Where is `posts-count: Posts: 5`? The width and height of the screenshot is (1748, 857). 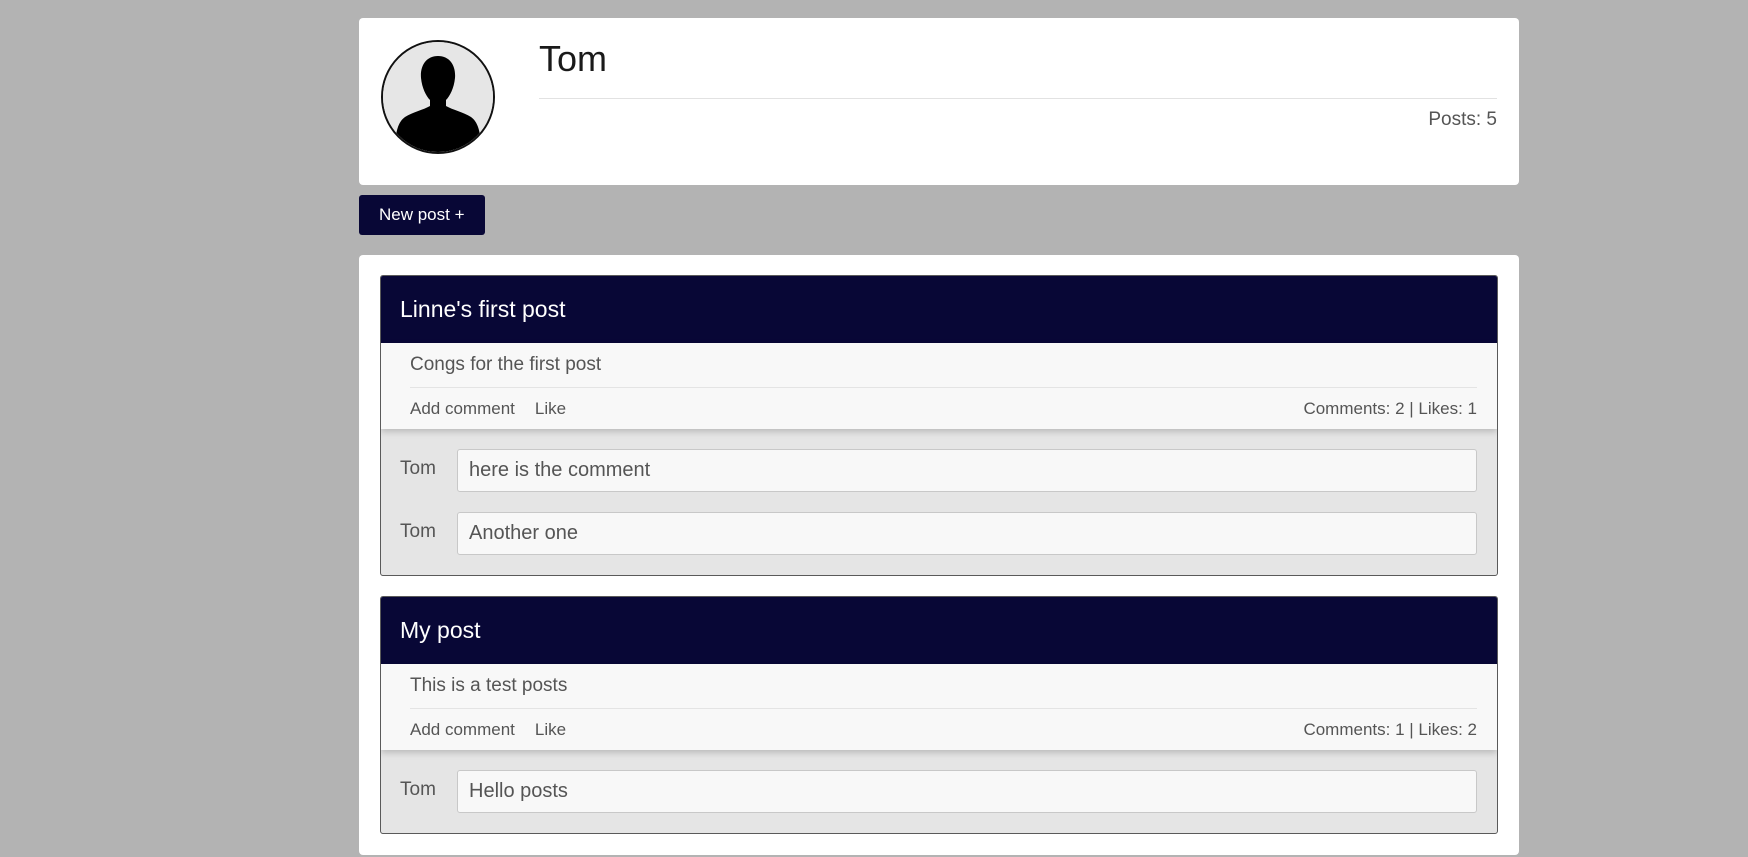 posts-count: Posts: 5 is located at coordinates (1462, 119).